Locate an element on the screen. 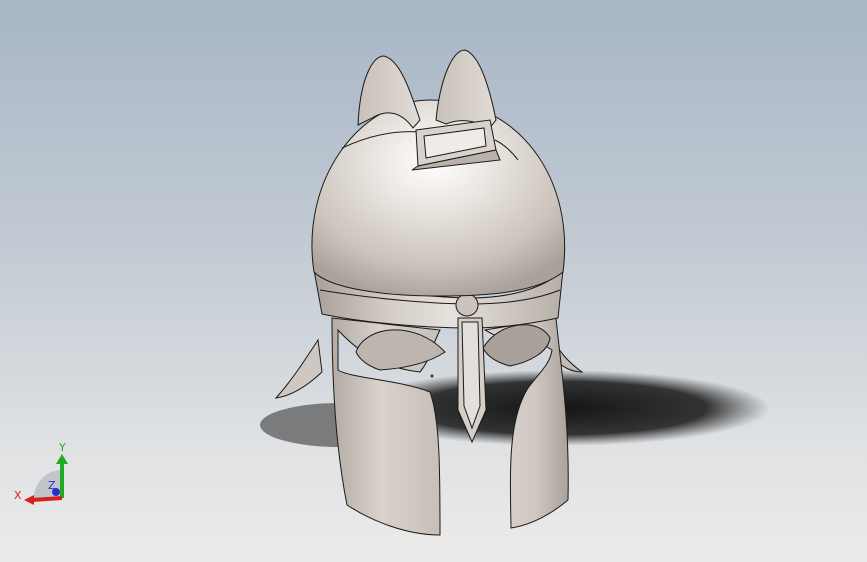 Image resolution: width=867 pixels, height=562 pixels. triad-x-arrow-icon is located at coordinates (29, 500).